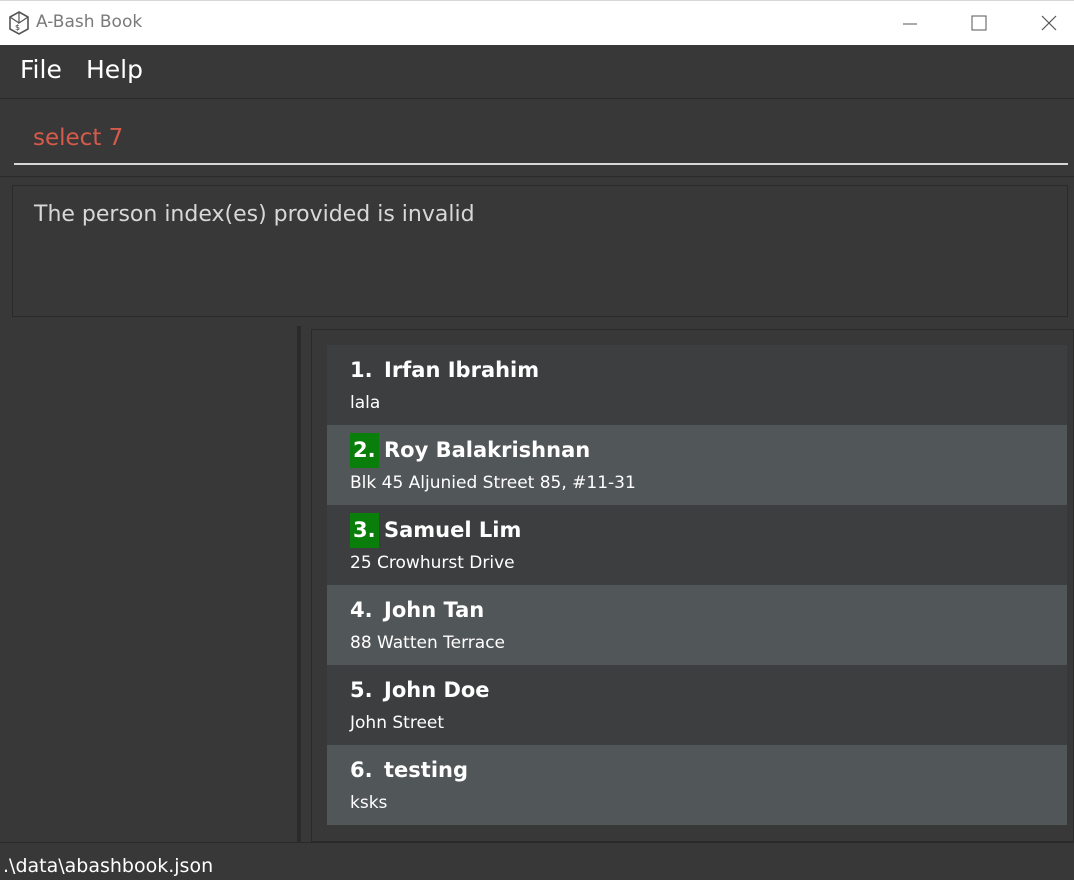  What do you see at coordinates (434, 610) in the screenshot?
I see `person-name: John Tan` at bounding box center [434, 610].